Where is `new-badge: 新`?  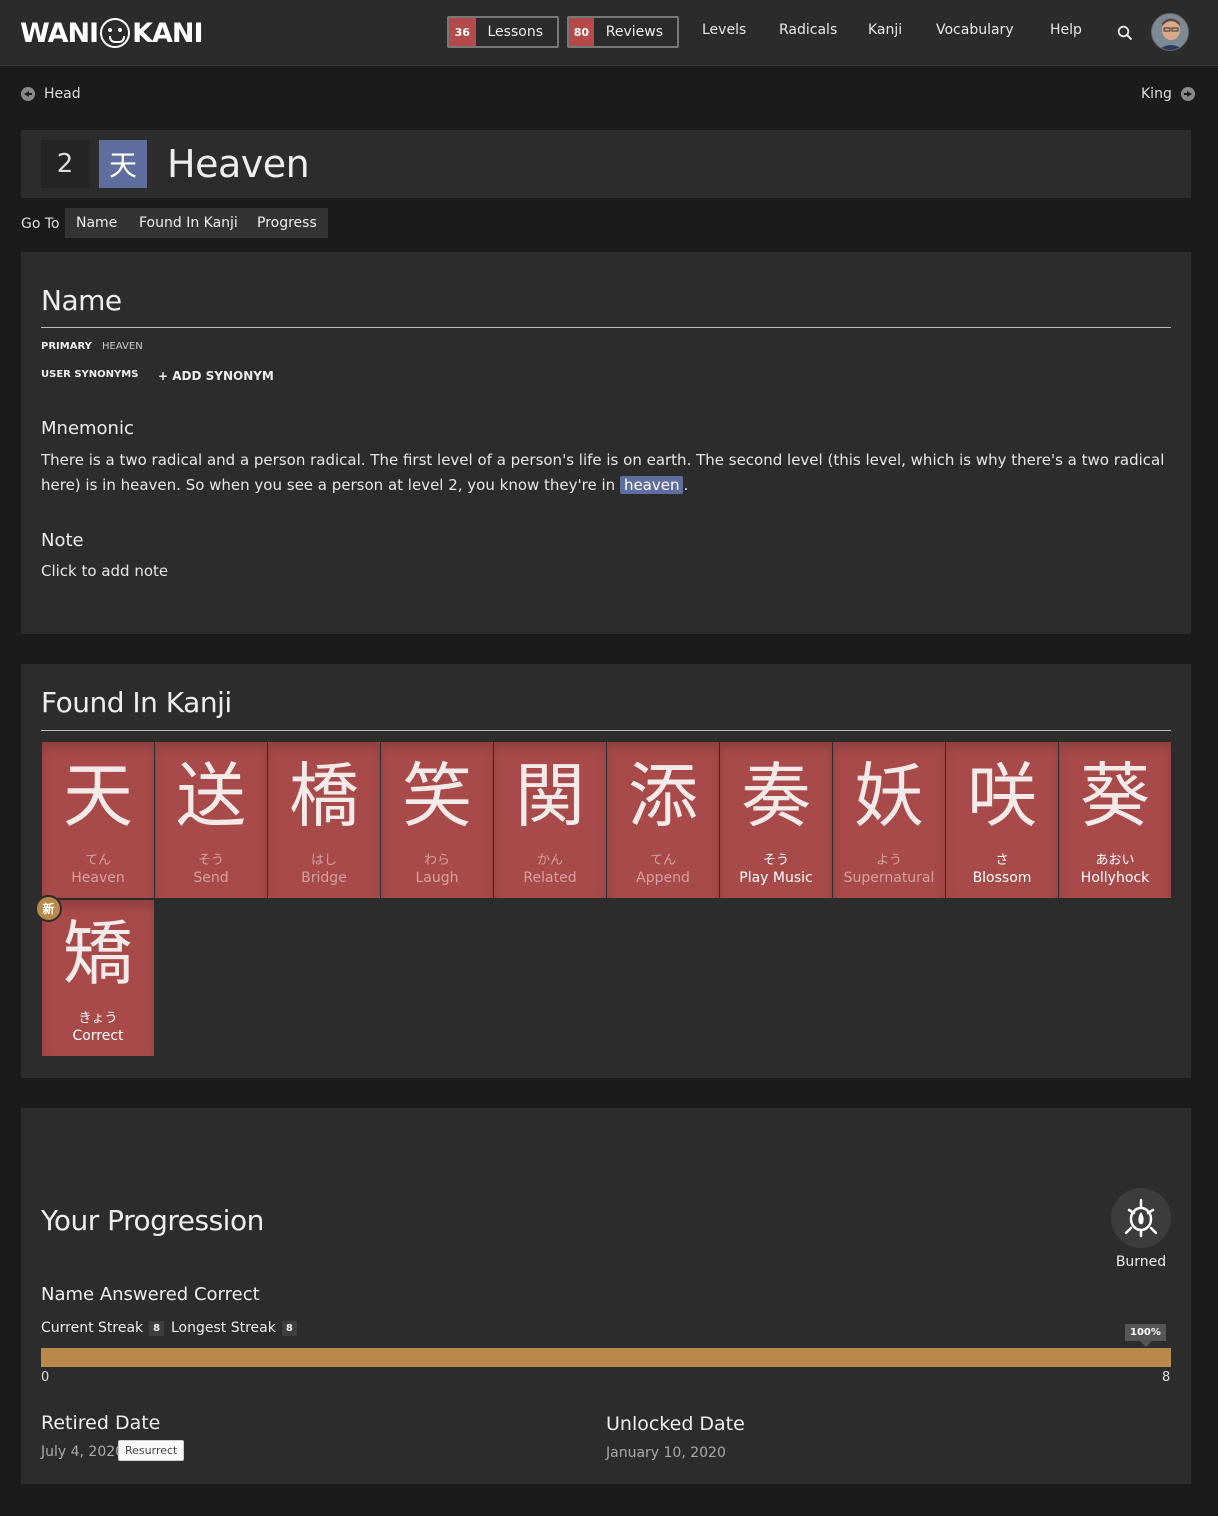 new-badge: 新 is located at coordinates (48, 908).